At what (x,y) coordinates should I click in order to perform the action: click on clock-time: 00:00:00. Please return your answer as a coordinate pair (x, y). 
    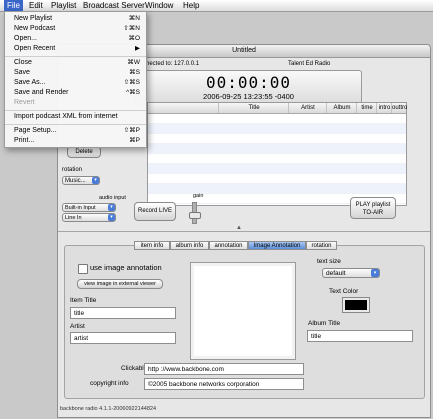
    Looking at the image, I should click on (248, 82).